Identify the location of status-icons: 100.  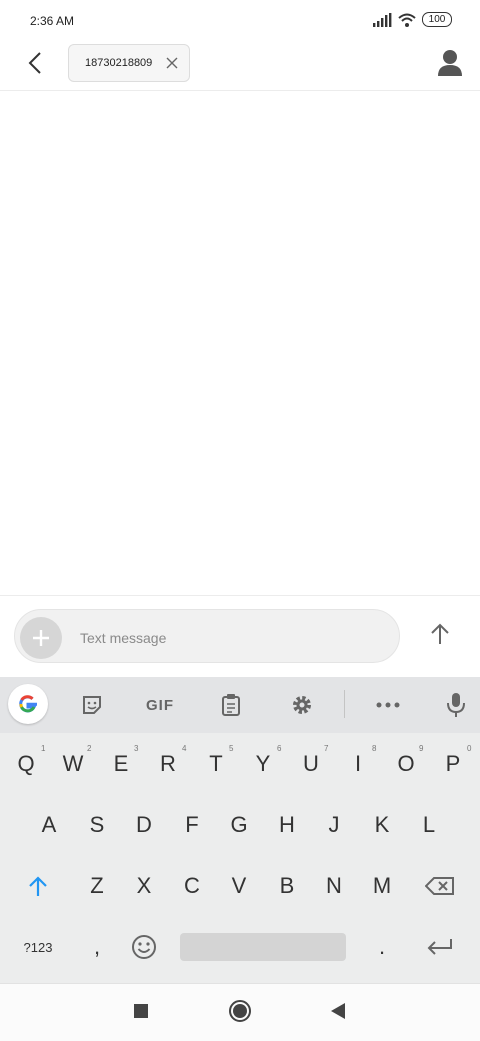
(412, 19).